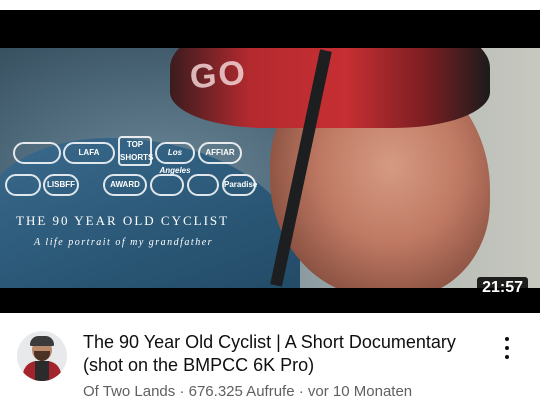 The image size is (540, 419). I want to click on laurel-badge: TOP SHORTS, so click(135, 151).